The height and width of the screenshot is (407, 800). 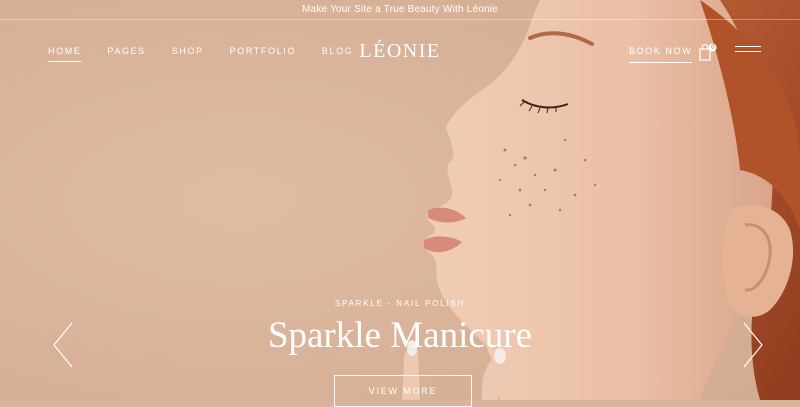 What do you see at coordinates (713, 47) in the screenshot?
I see `cart-count-badge: 0` at bounding box center [713, 47].